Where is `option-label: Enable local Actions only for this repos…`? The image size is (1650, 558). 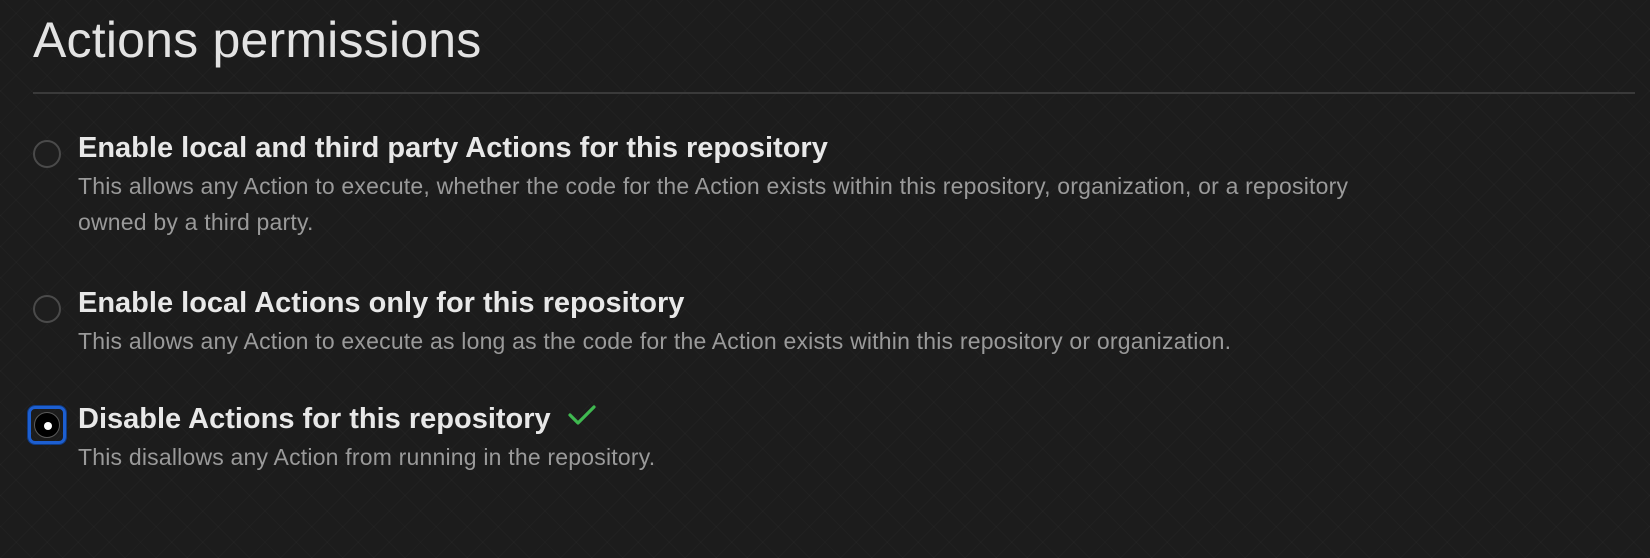
option-label: Enable local Actions only for this repos… is located at coordinates (381, 303).